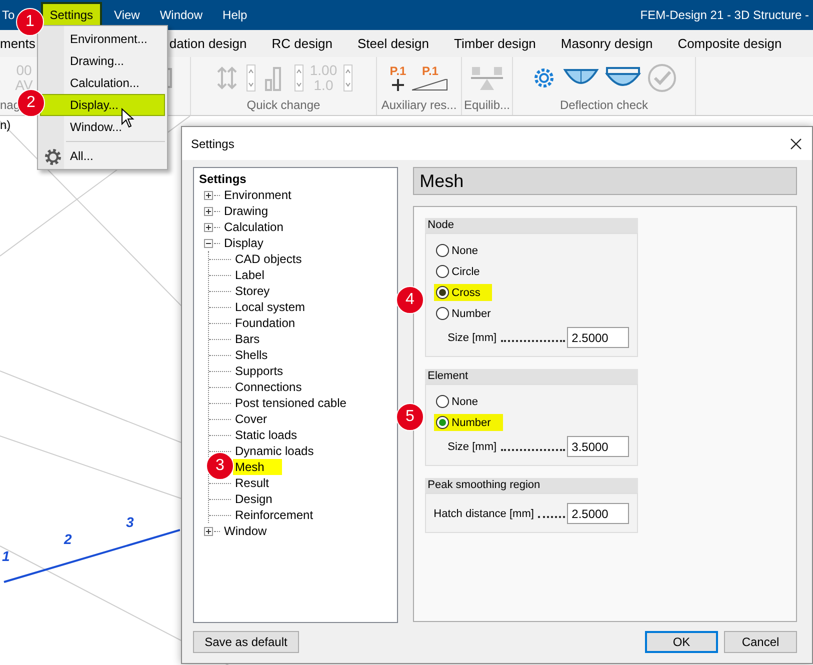  Describe the element at coordinates (604, 181) in the screenshot. I see `panel-title: Mesh` at that location.